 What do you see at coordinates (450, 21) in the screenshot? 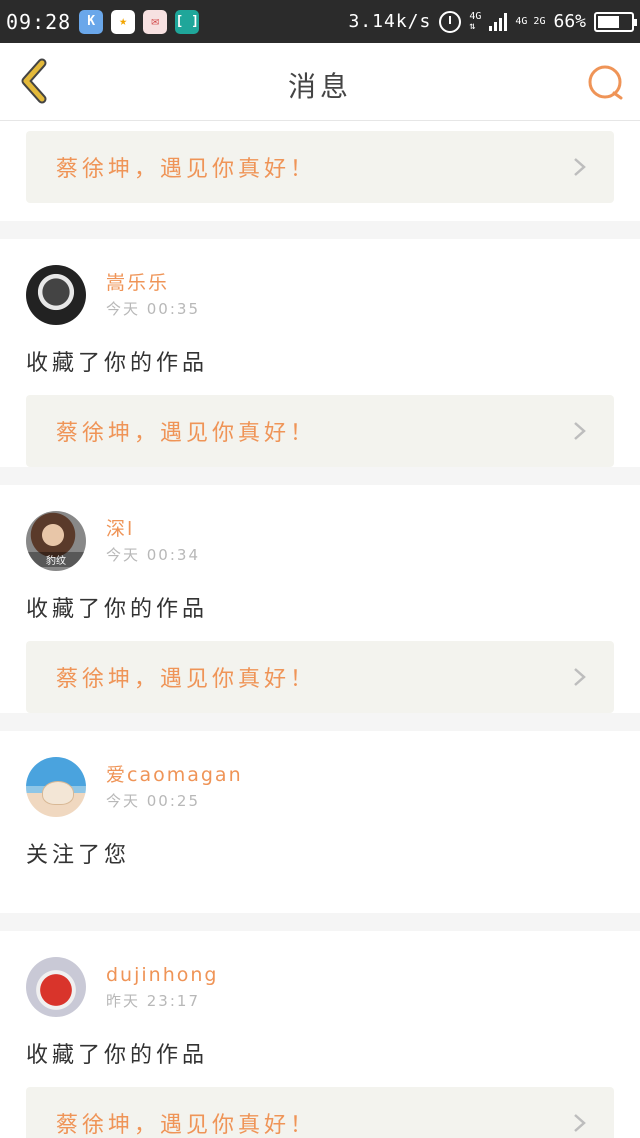
I see `alarm-icon` at bounding box center [450, 21].